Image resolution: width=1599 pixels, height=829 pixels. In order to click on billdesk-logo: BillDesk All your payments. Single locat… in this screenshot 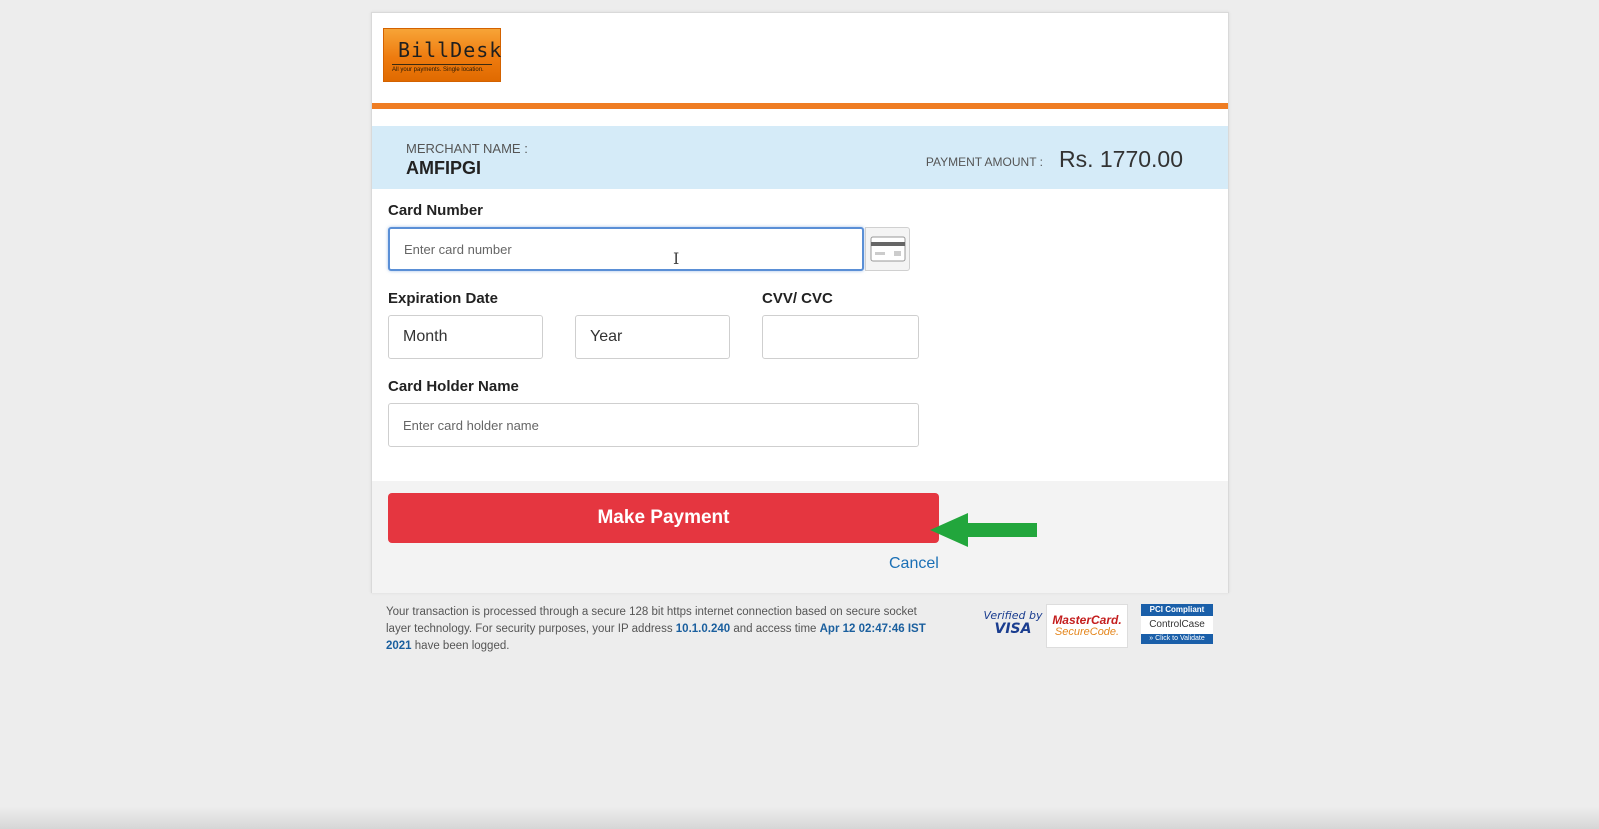, I will do `click(442, 55)`.